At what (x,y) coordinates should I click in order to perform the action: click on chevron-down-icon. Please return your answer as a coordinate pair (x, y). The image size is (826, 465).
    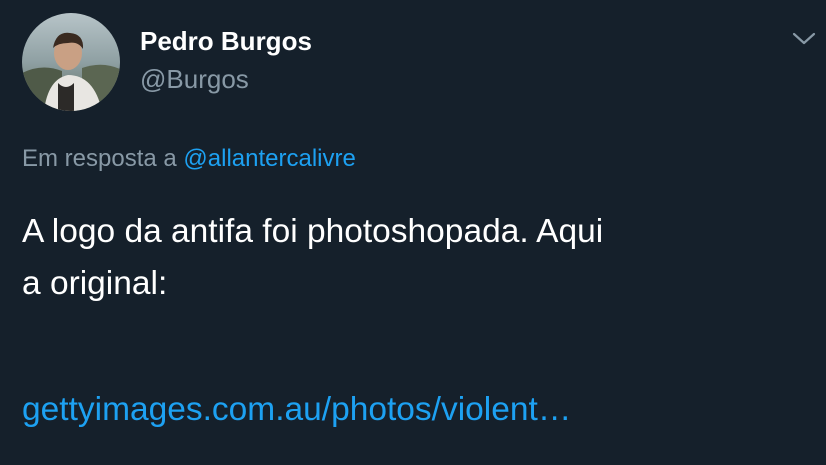
    Looking at the image, I should click on (804, 38).